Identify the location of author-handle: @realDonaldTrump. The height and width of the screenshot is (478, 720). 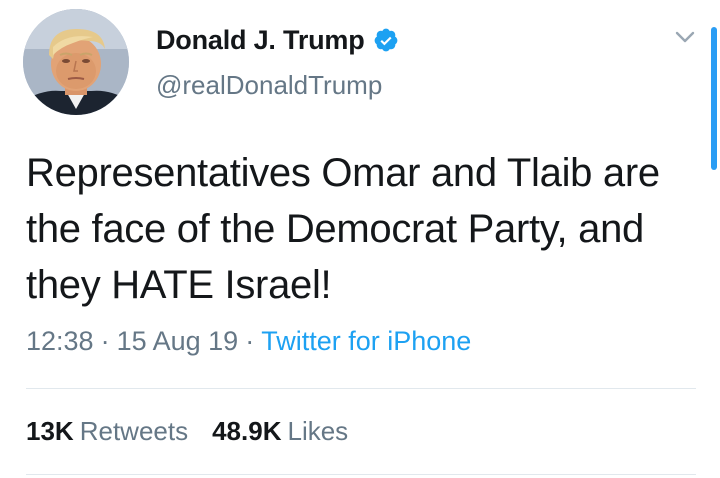
(269, 85).